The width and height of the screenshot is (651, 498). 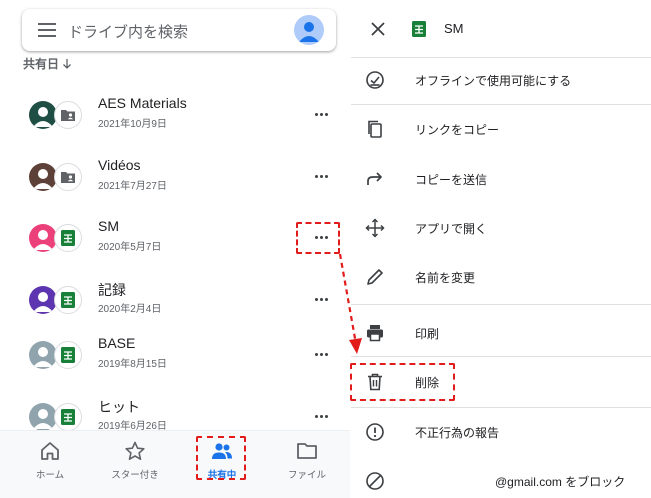 What do you see at coordinates (130, 247) in the screenshot?
I see `file-date: 2020年5月7日` at bounding box center [130, 247].